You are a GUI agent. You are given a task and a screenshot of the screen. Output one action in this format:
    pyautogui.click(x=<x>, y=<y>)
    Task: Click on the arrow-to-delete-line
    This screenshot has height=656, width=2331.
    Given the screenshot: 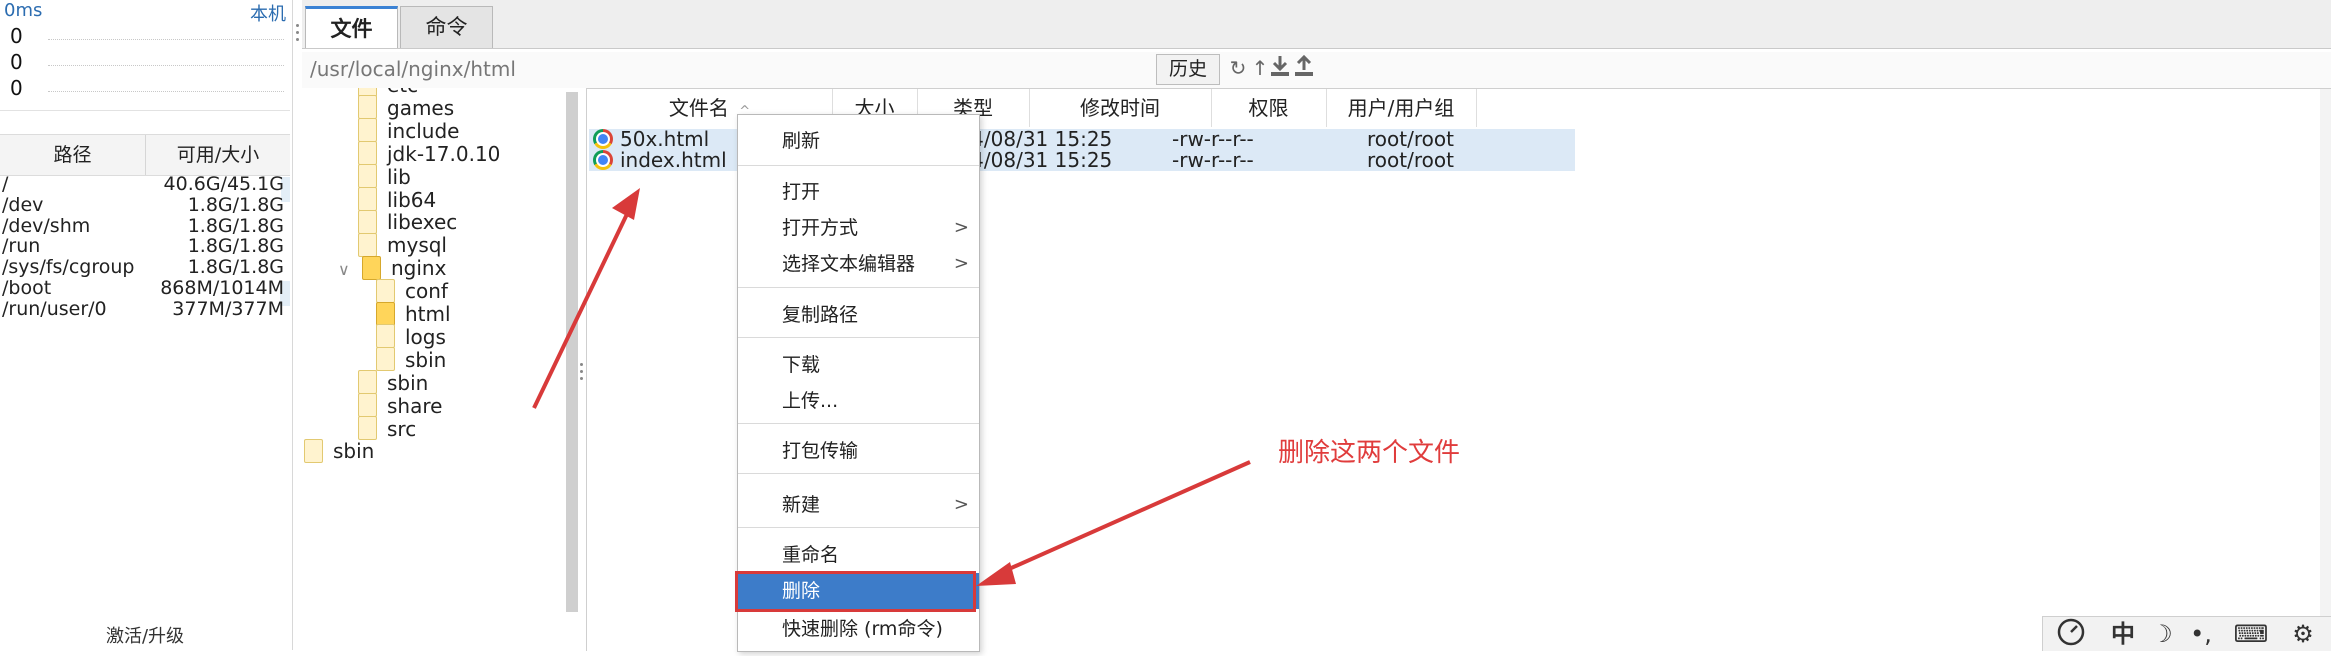 What is the action you would take?
    pyautogui.click(x=1125, y=517)
    